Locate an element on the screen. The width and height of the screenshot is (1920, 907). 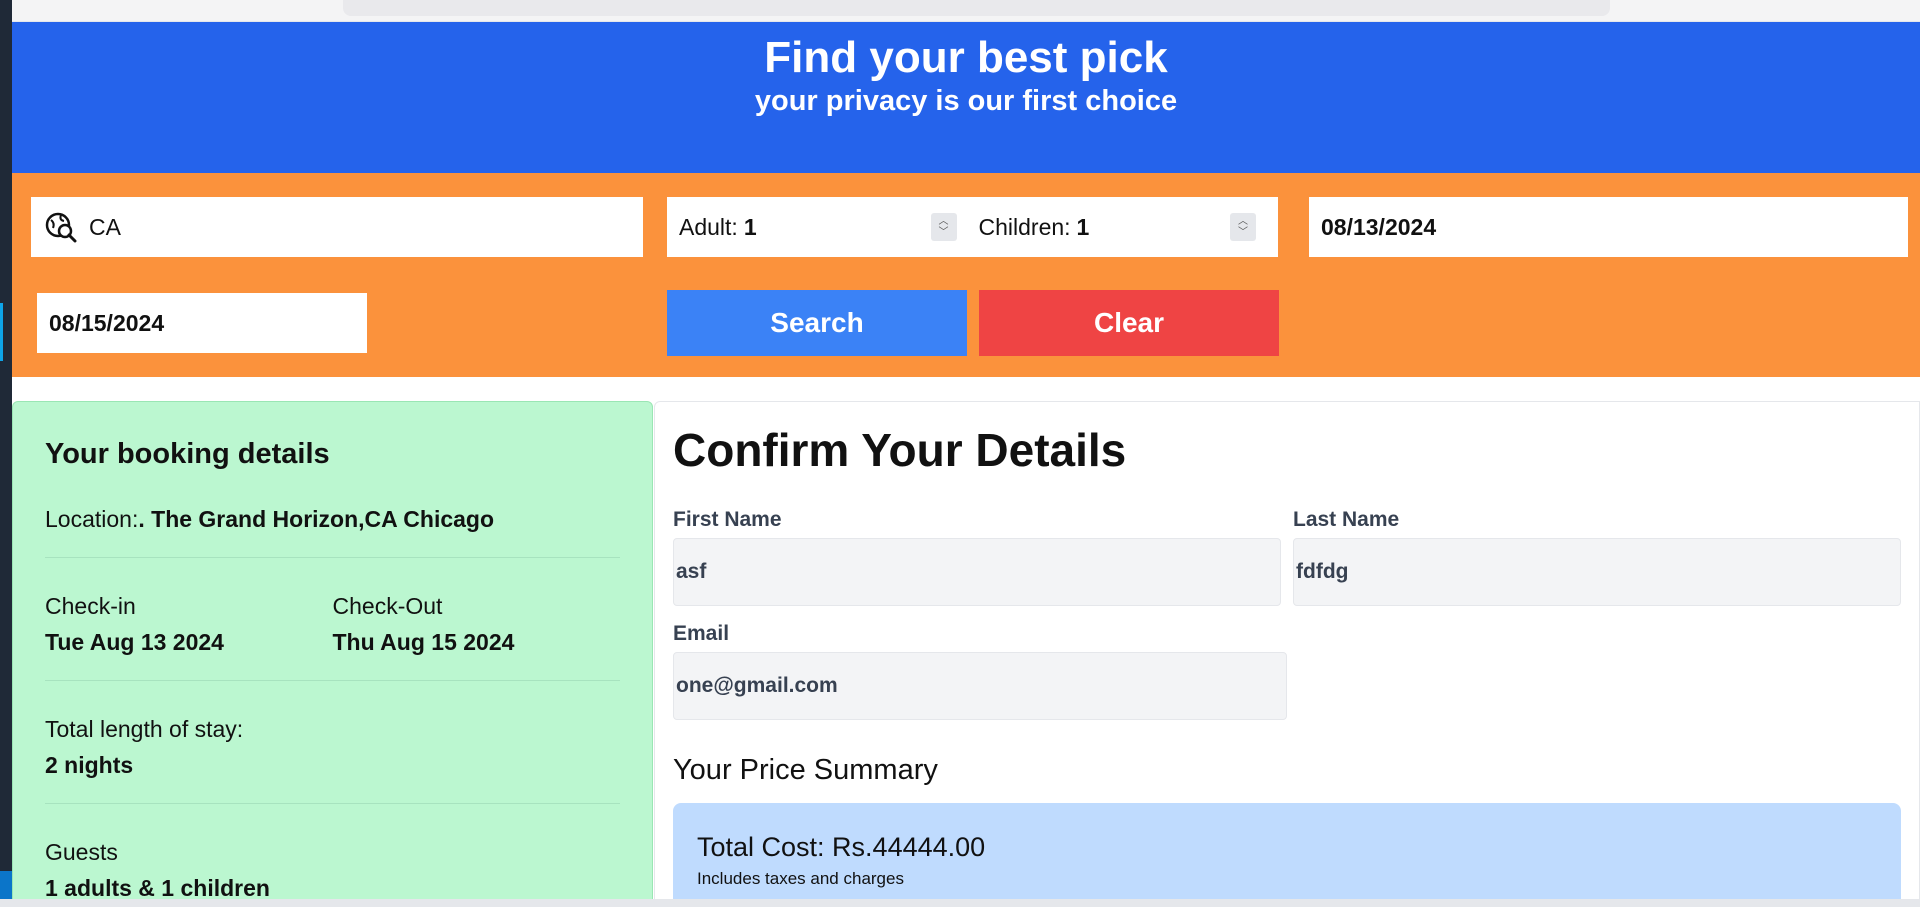
clear-button: Clear is located at coordinates (1129, 323).